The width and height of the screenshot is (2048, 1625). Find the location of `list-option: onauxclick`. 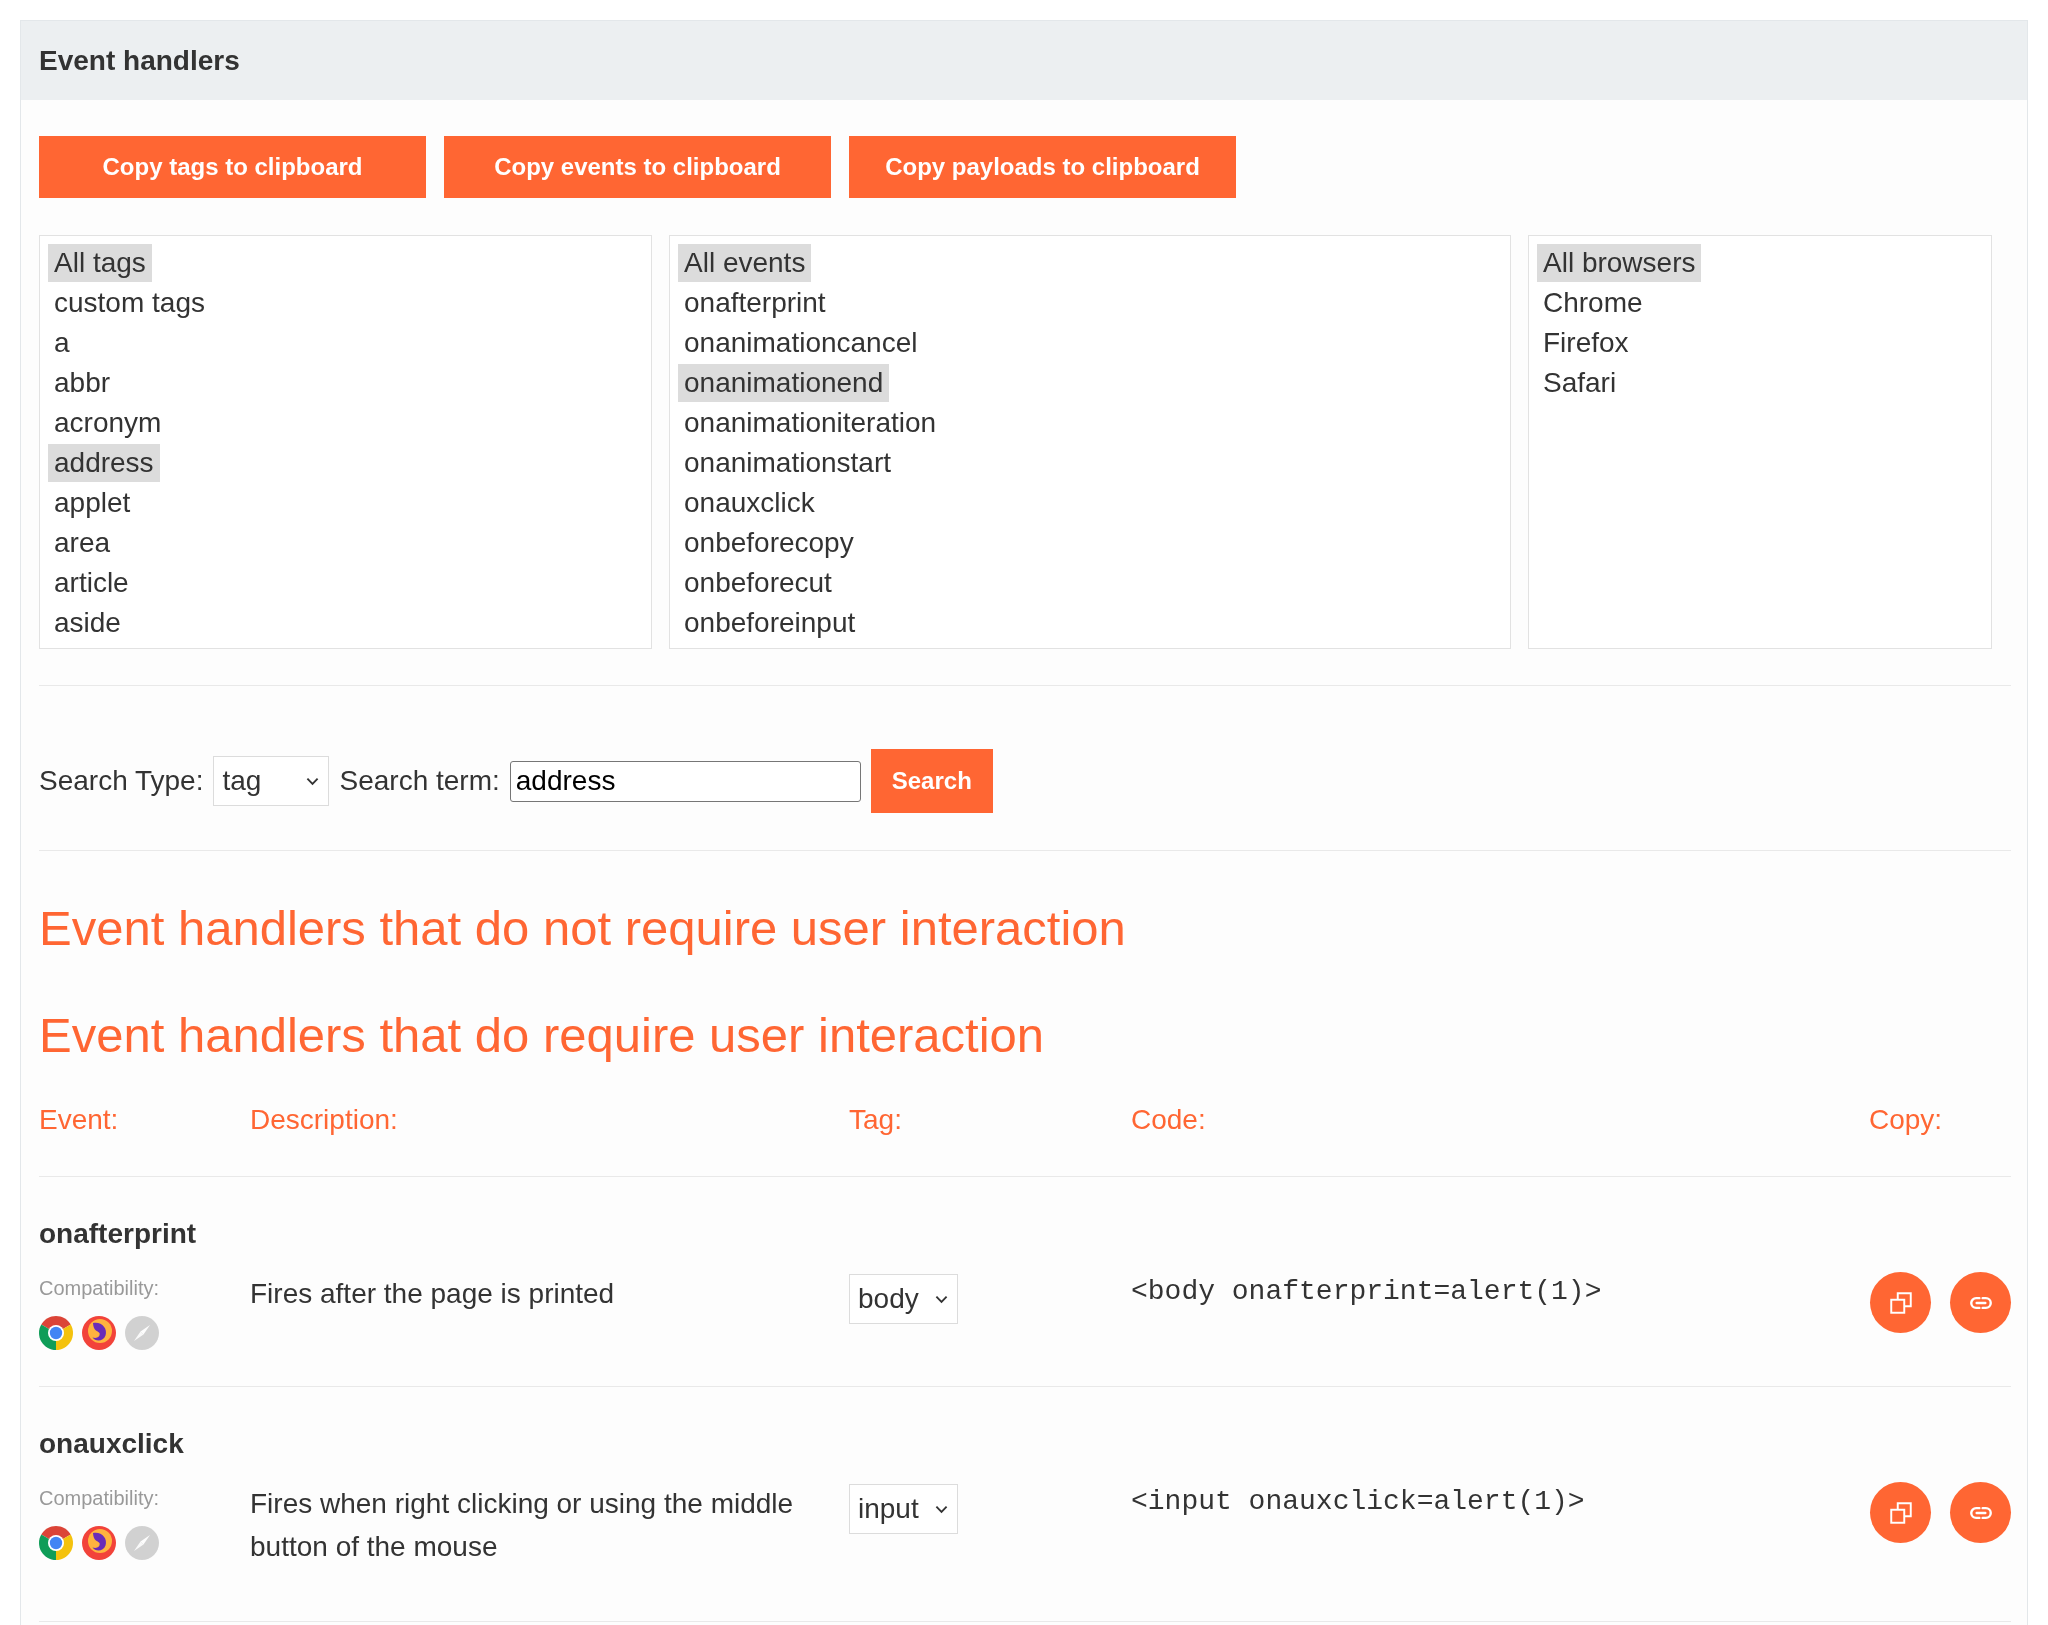

list-option: onauxclick is located at coordinates (749, 503).